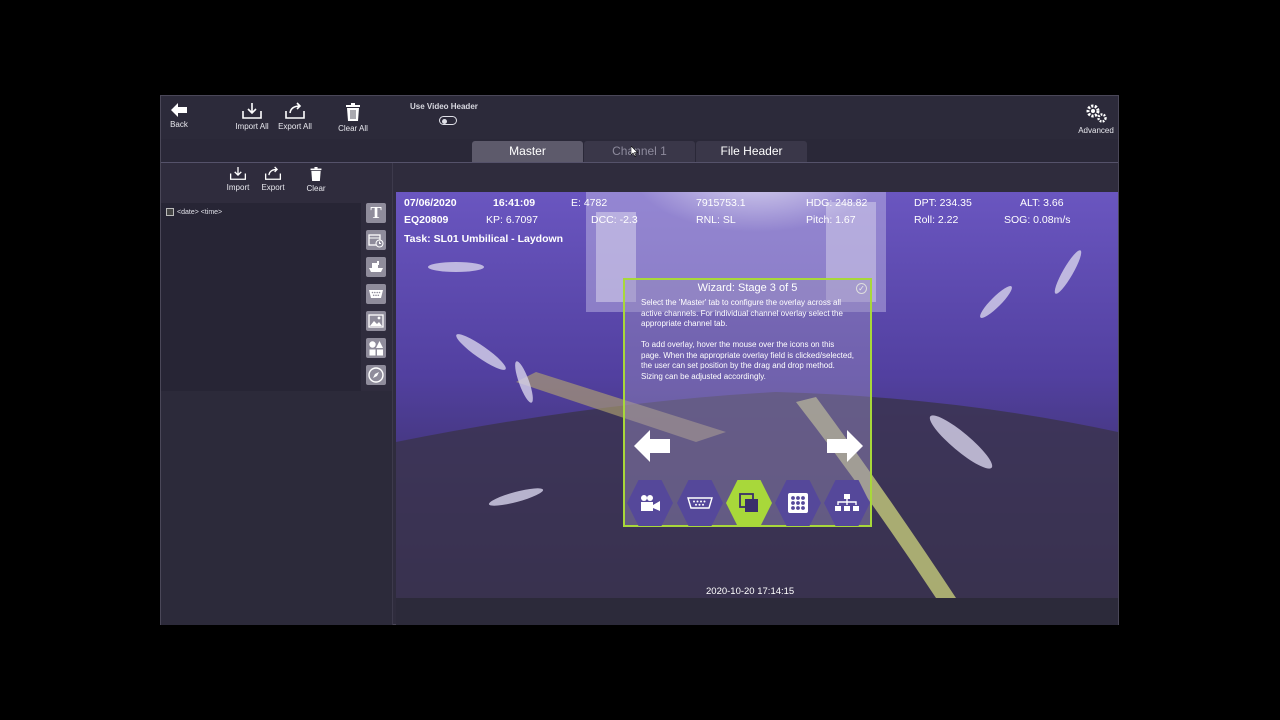 This screenshot has height=720, width=1280. I want to click on vessel-icon, so click(376, 267).